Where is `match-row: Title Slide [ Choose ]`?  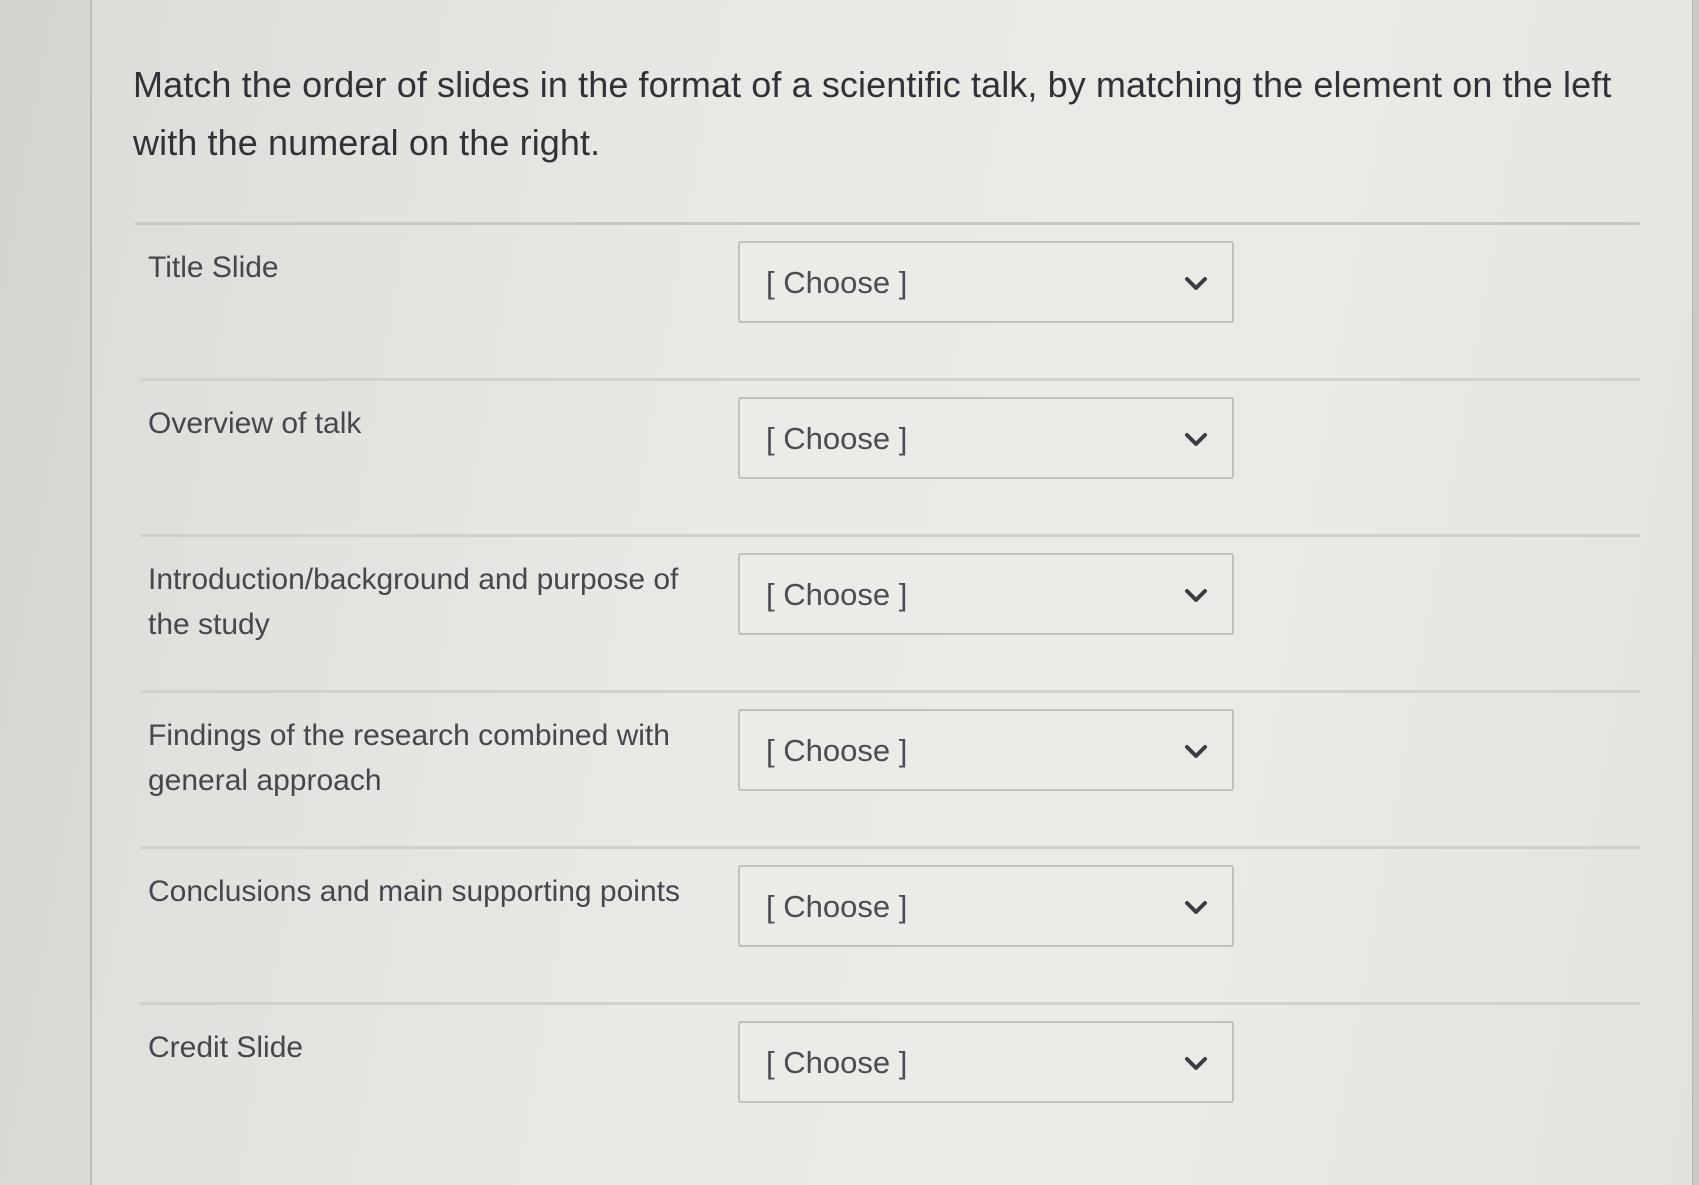 match-row: Title Slide [ Choose ] is located at coordinates (890, 303).